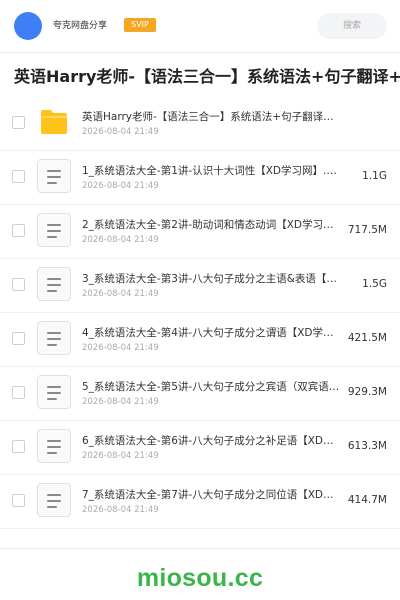 Image resolution: width=400 pixels, height=600 pixels. Describe the element at coordinates (211, 171) in the screenshot. I see `file-name: 1_系统语法大全-第1讲-认识十大词性【XD学习网】.mp4` at that location.